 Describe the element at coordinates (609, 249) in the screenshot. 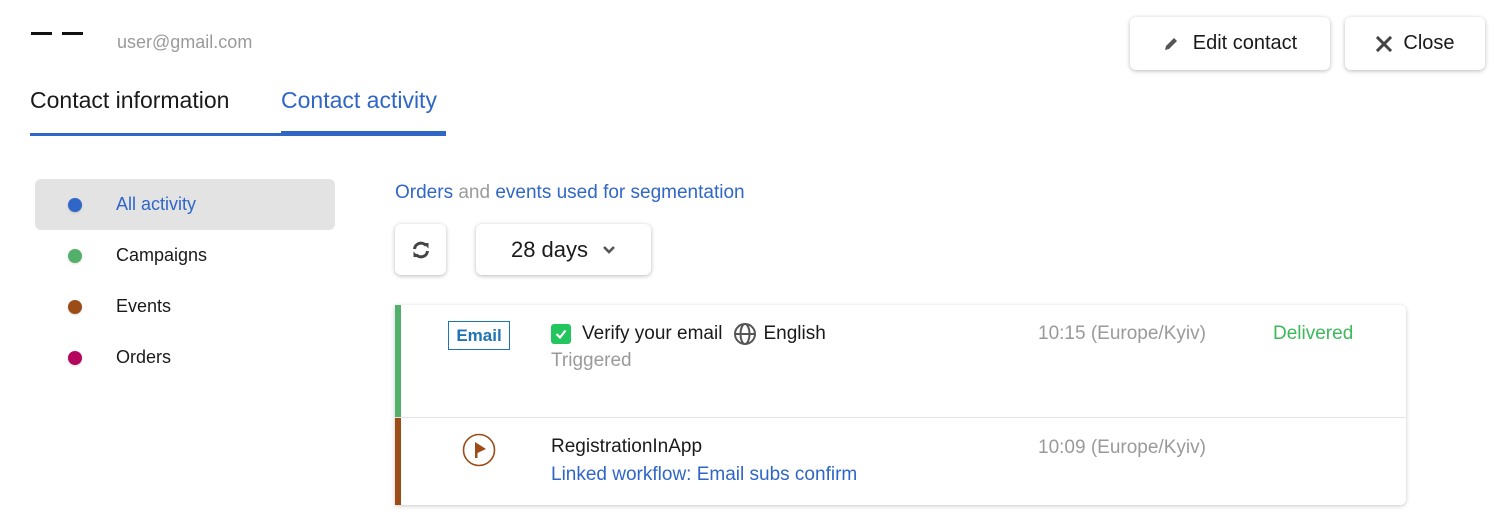

I see `chevron-down-icon` at that location.